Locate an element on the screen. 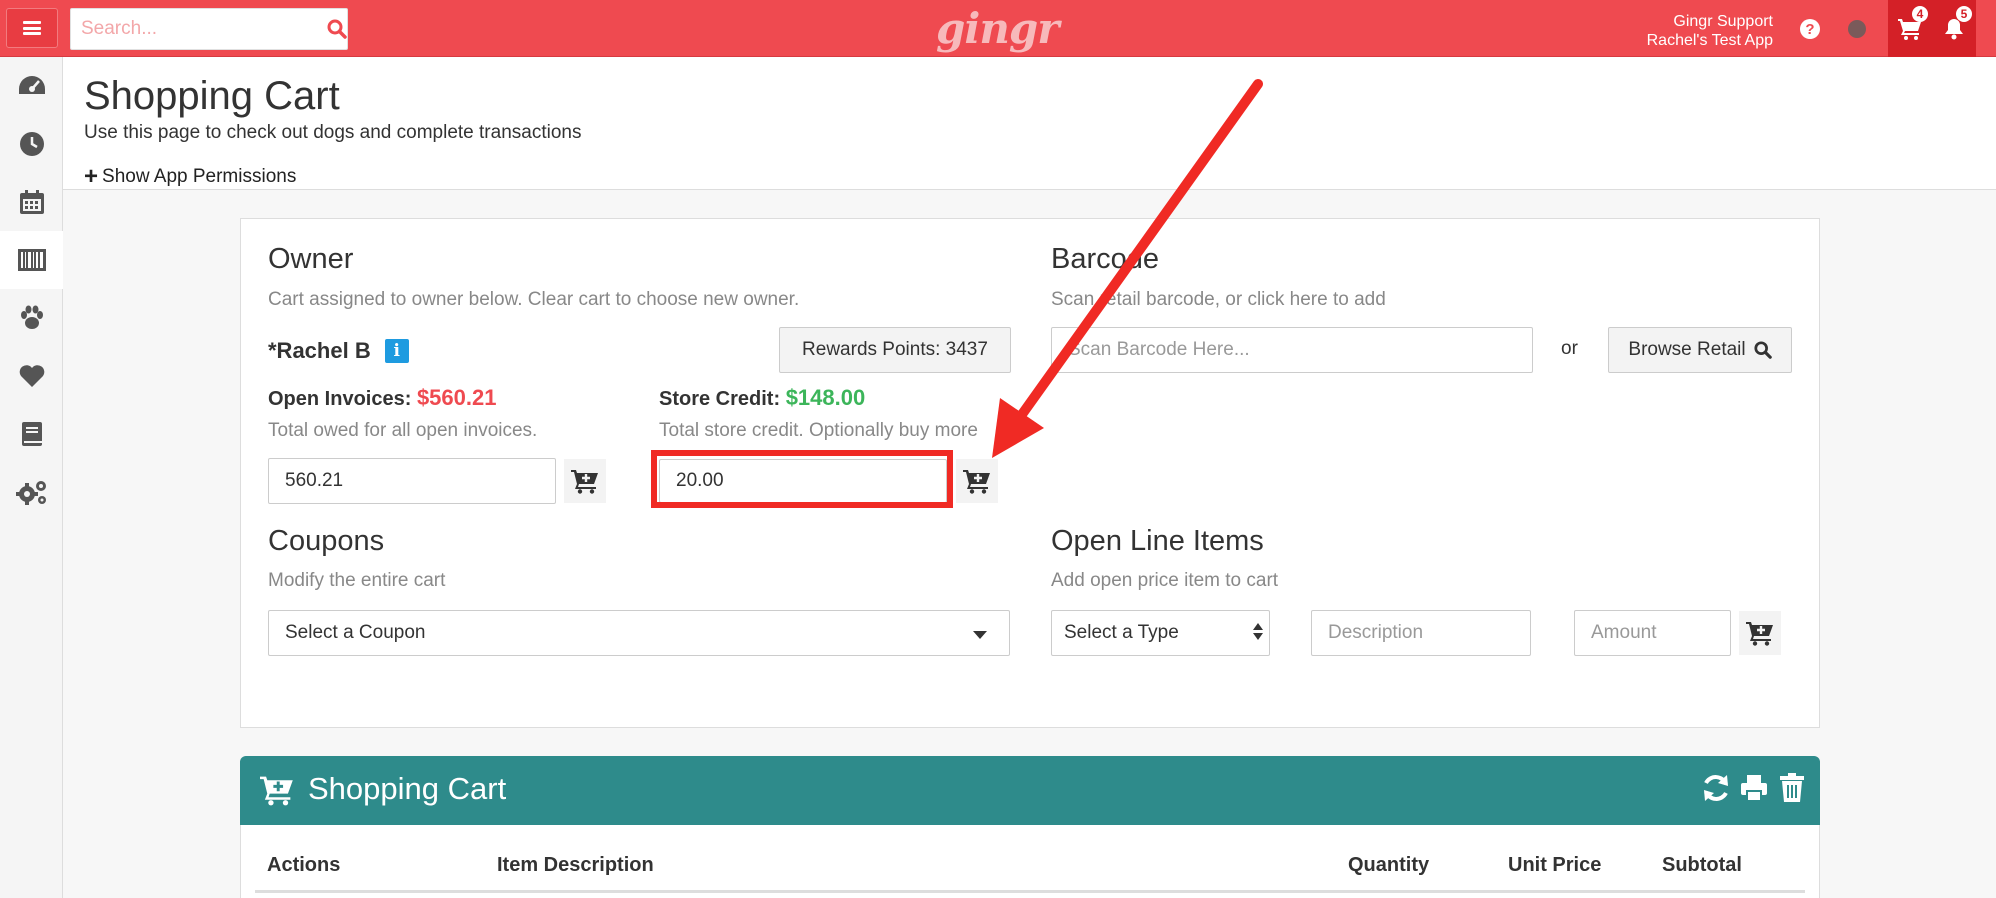 The image size is (1996, 898). store-credit-label: Store Credit: is located at coordinates (720, 399).